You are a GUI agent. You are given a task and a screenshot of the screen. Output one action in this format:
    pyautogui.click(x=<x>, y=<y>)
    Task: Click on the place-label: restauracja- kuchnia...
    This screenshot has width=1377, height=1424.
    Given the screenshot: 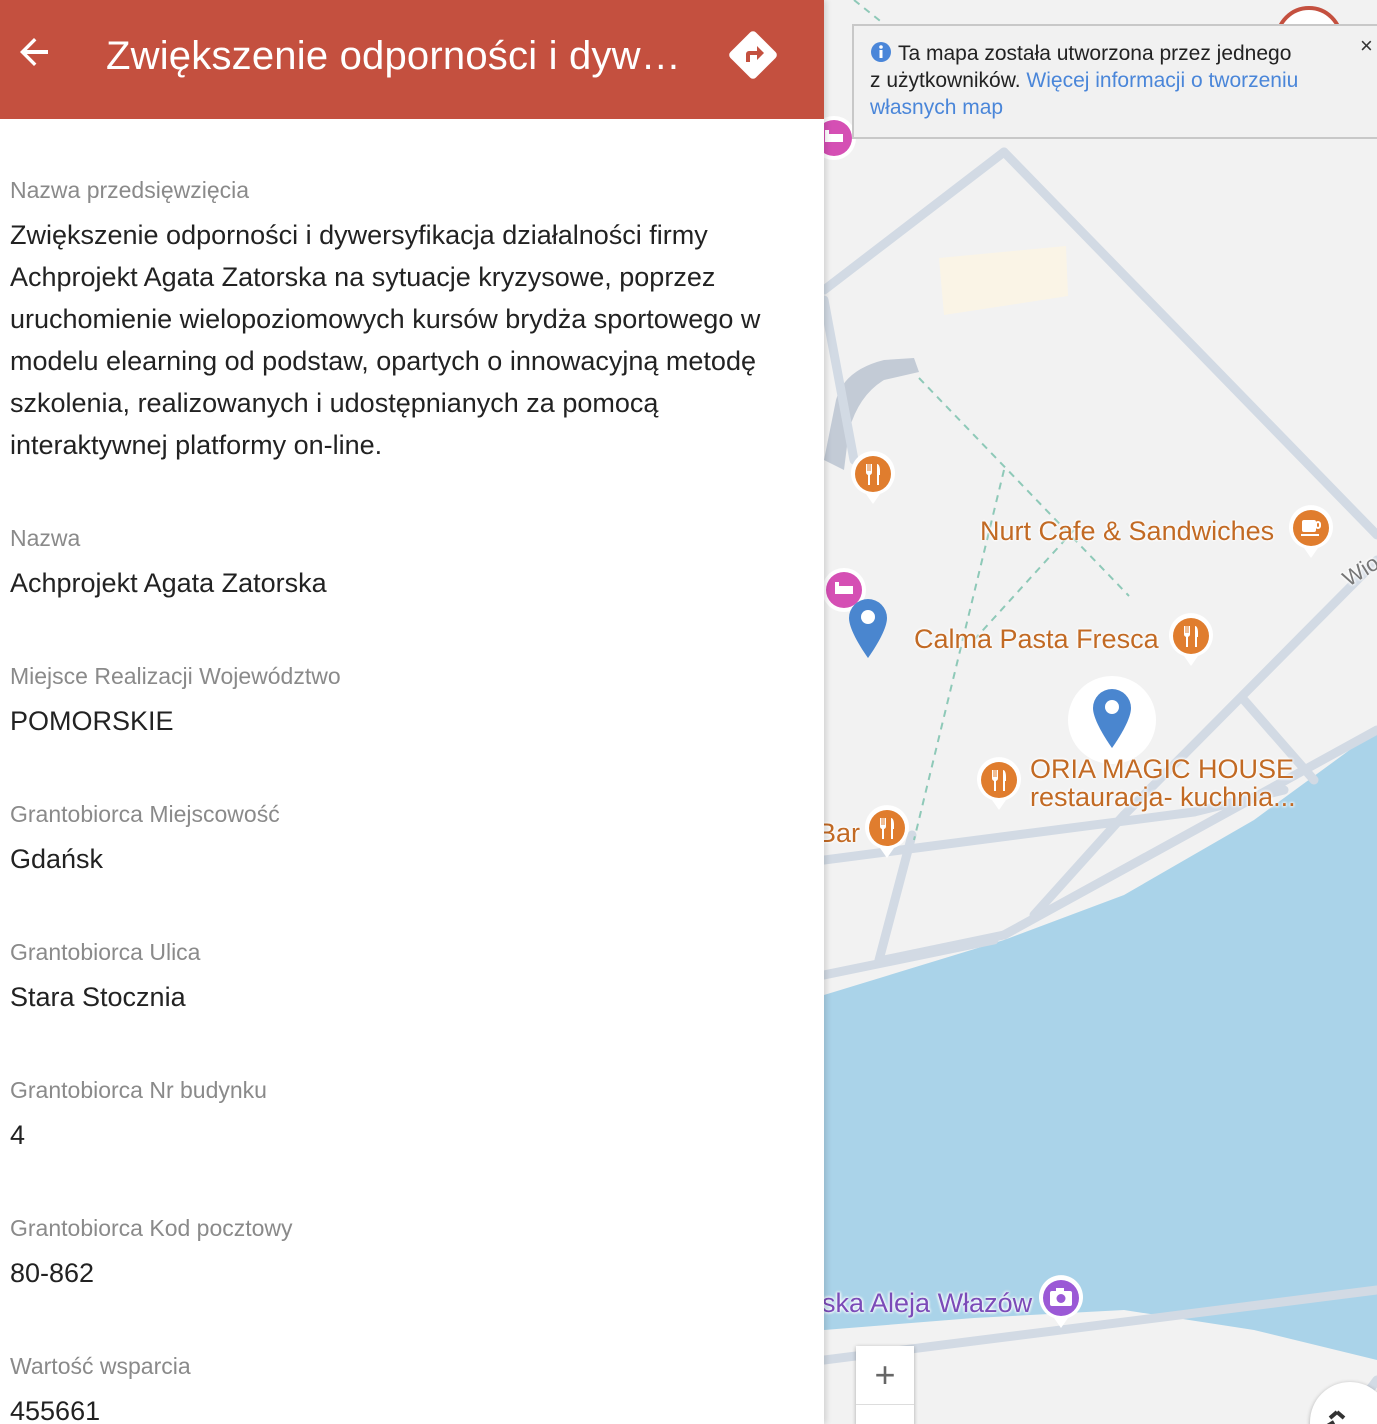 What is the action you would take?
    pyautogui.click(x=1163, y=797)
    